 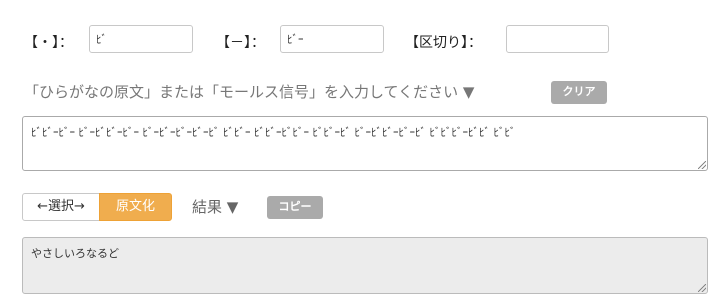 What do you see at coordinates (61, 207) in the screenshot?
I see `select-direction-label: ←選択→` at bounding box center [61, 207].